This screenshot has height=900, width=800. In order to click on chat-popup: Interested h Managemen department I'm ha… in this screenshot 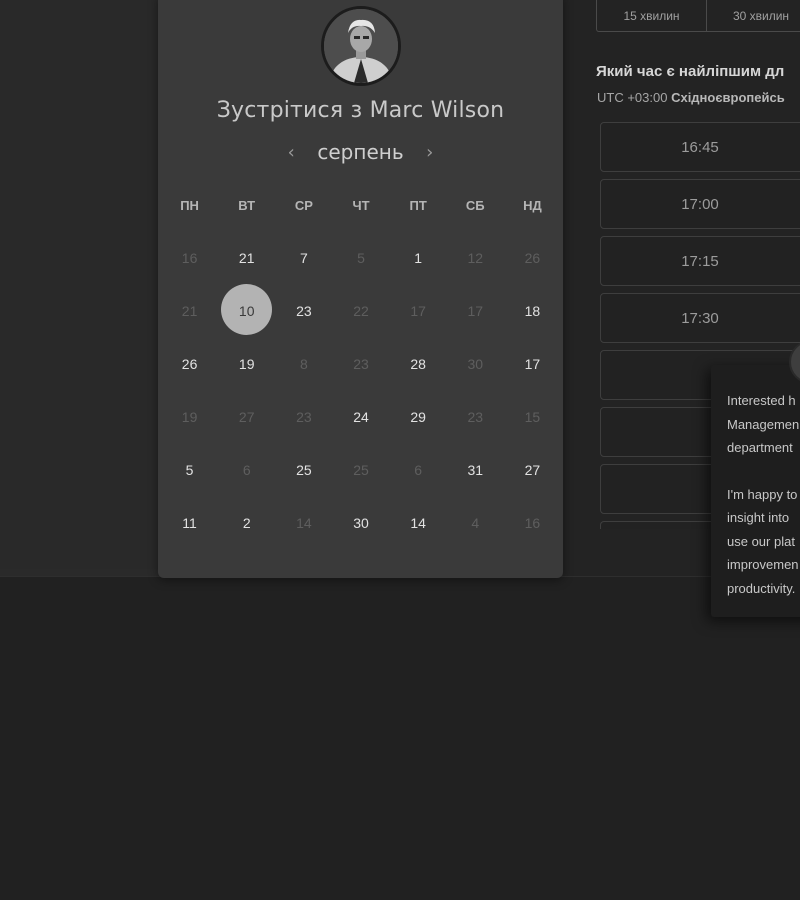, I will do `click(755, 491)`.